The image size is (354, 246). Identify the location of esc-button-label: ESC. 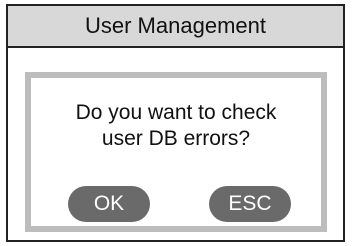
(250, 203).